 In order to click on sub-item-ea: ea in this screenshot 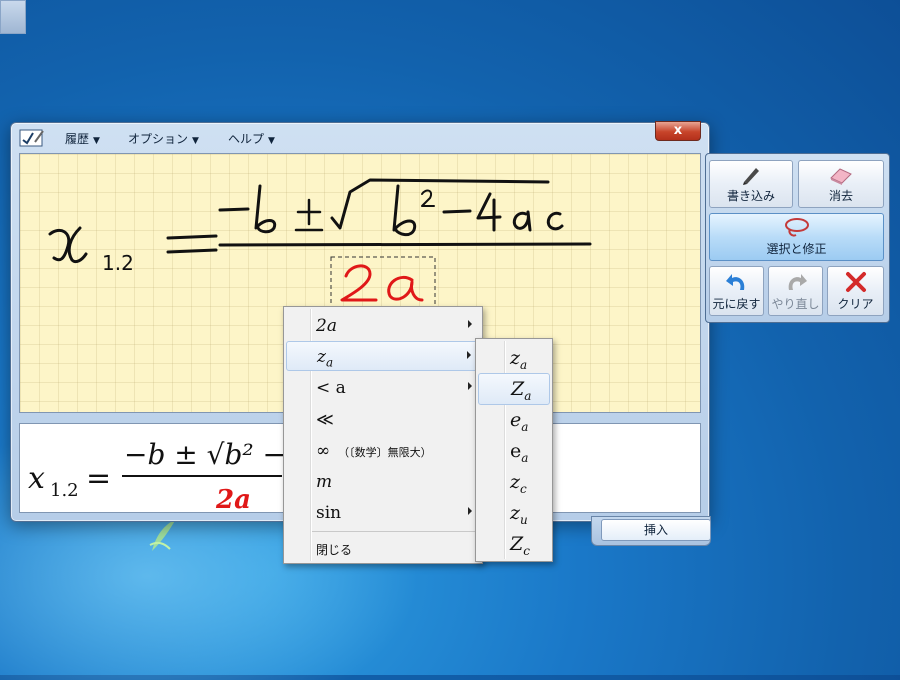, I will do `click(514, 420)`.